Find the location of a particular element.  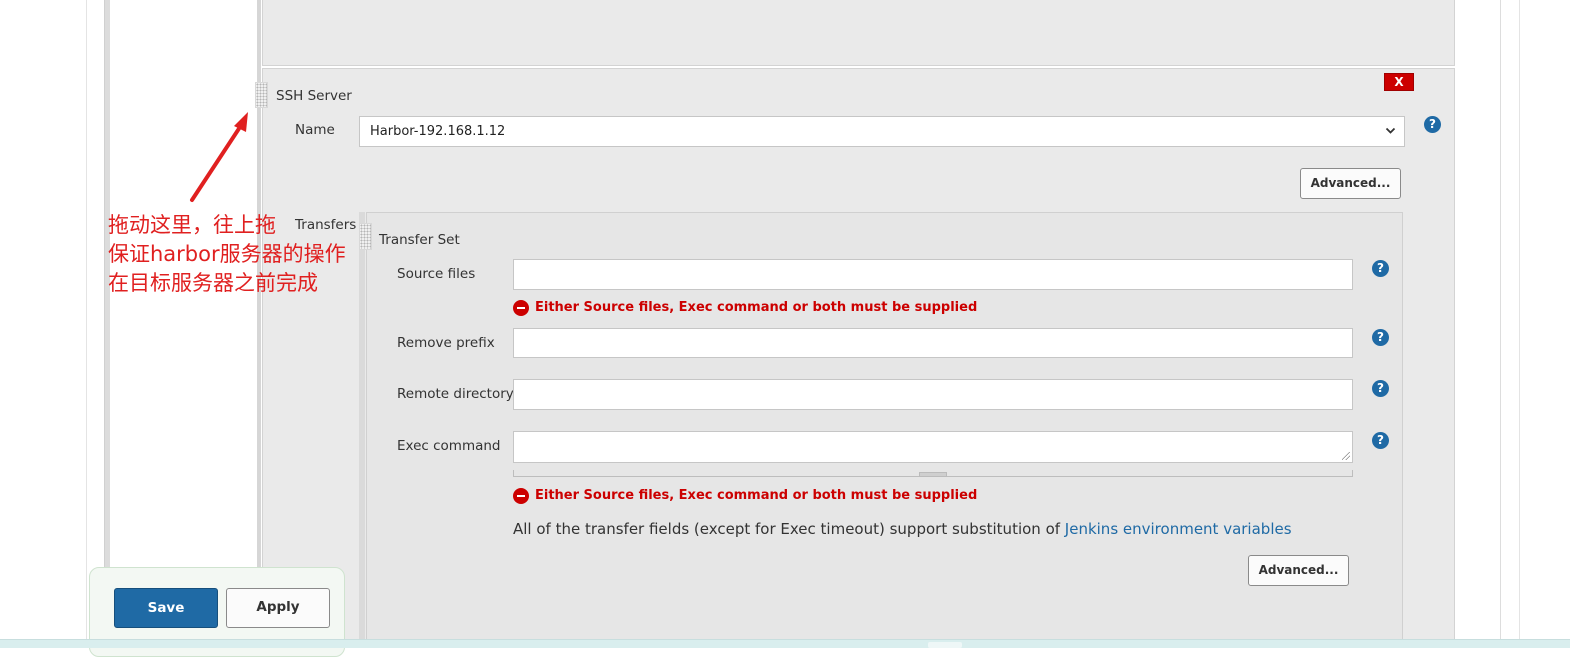

transfer-set-left-bar is located at coordinates (362, 430).